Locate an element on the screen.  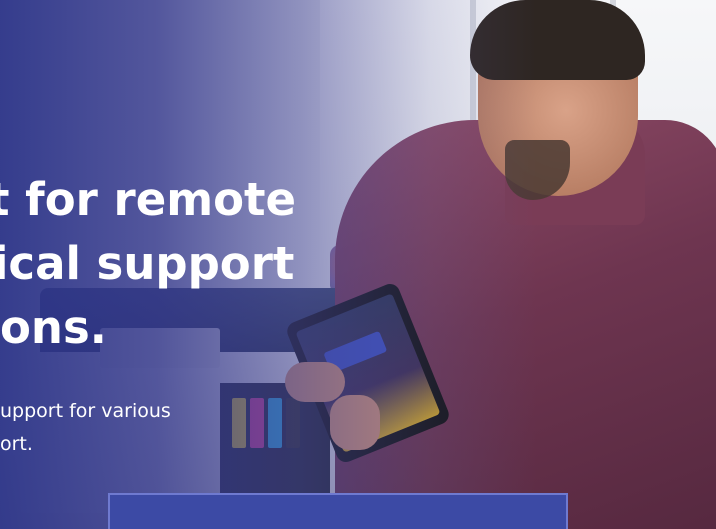
subtext-line-1: upport for various is located at coordinates (85, 411).